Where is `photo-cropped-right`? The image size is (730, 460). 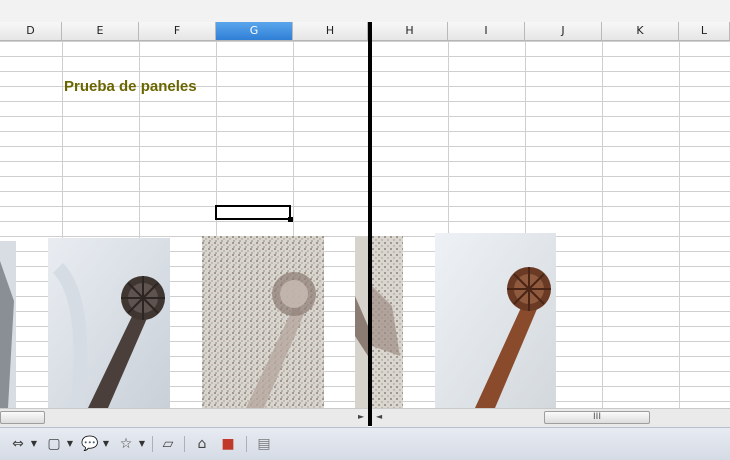 photo-cropped-right is located at coordinates (387, 322).